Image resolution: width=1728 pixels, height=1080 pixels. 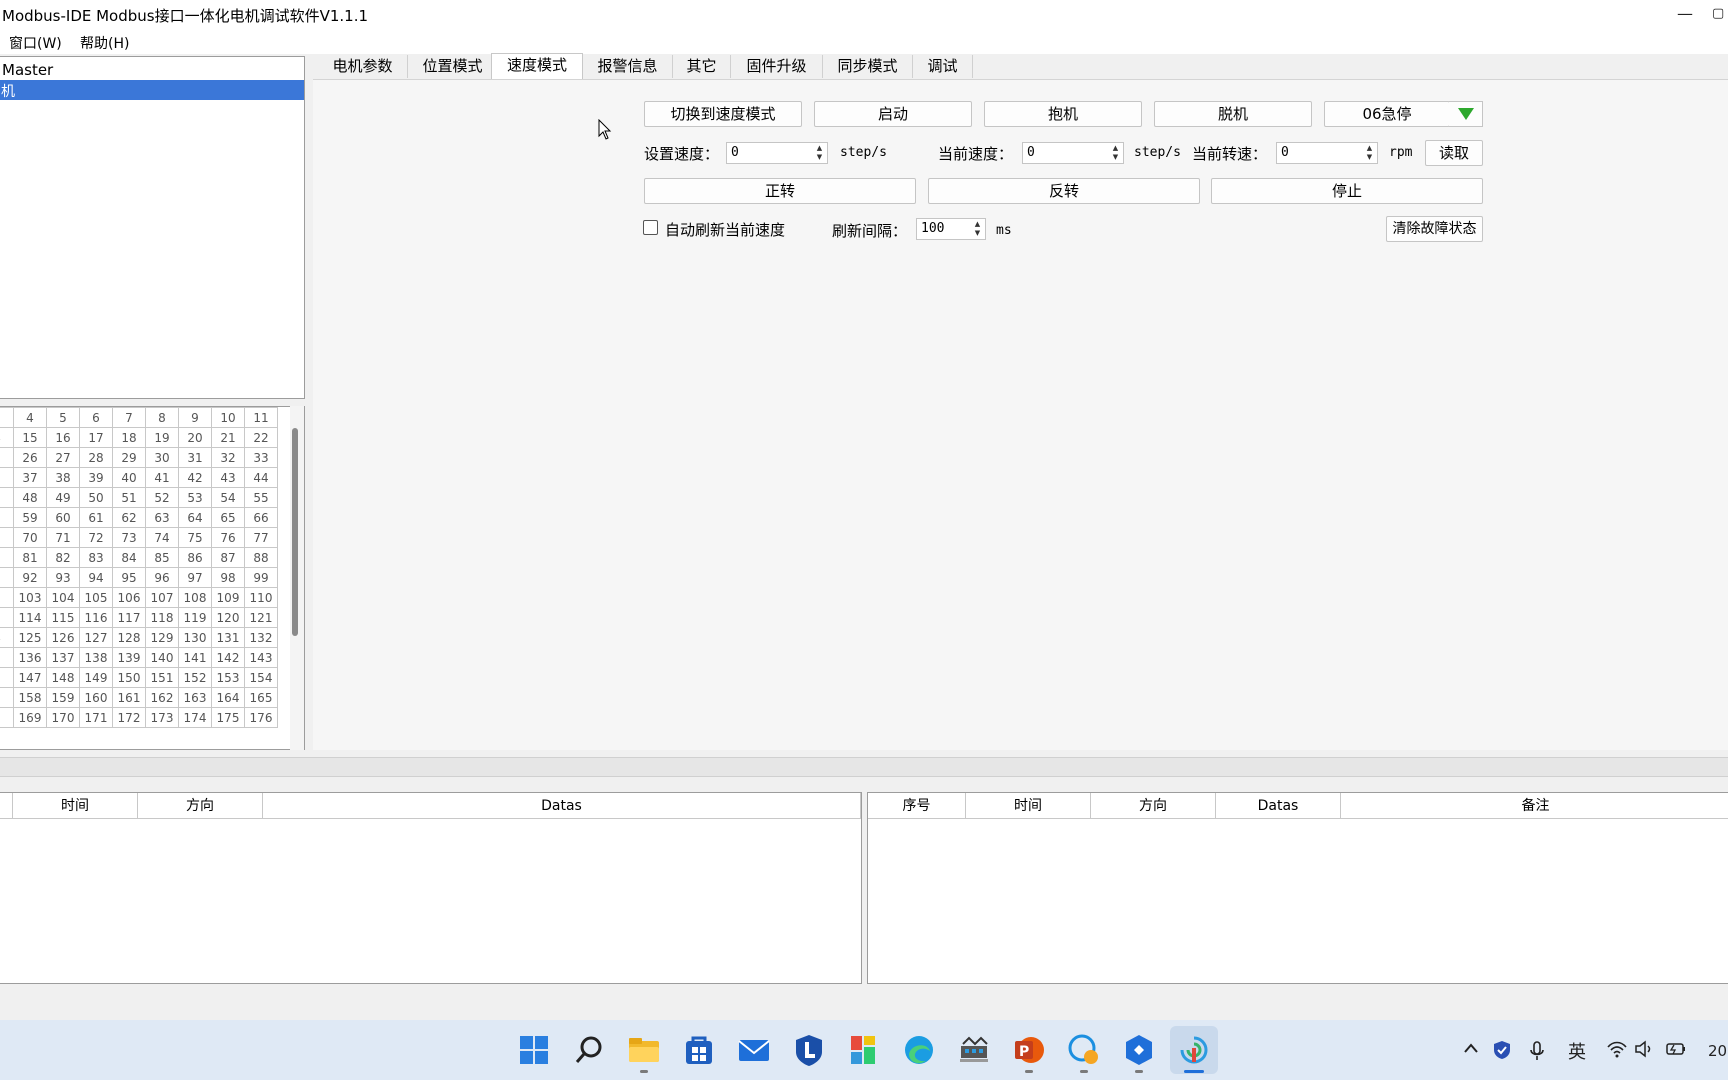 I want to click on register-cell: 73, so click(x=129, y=537).